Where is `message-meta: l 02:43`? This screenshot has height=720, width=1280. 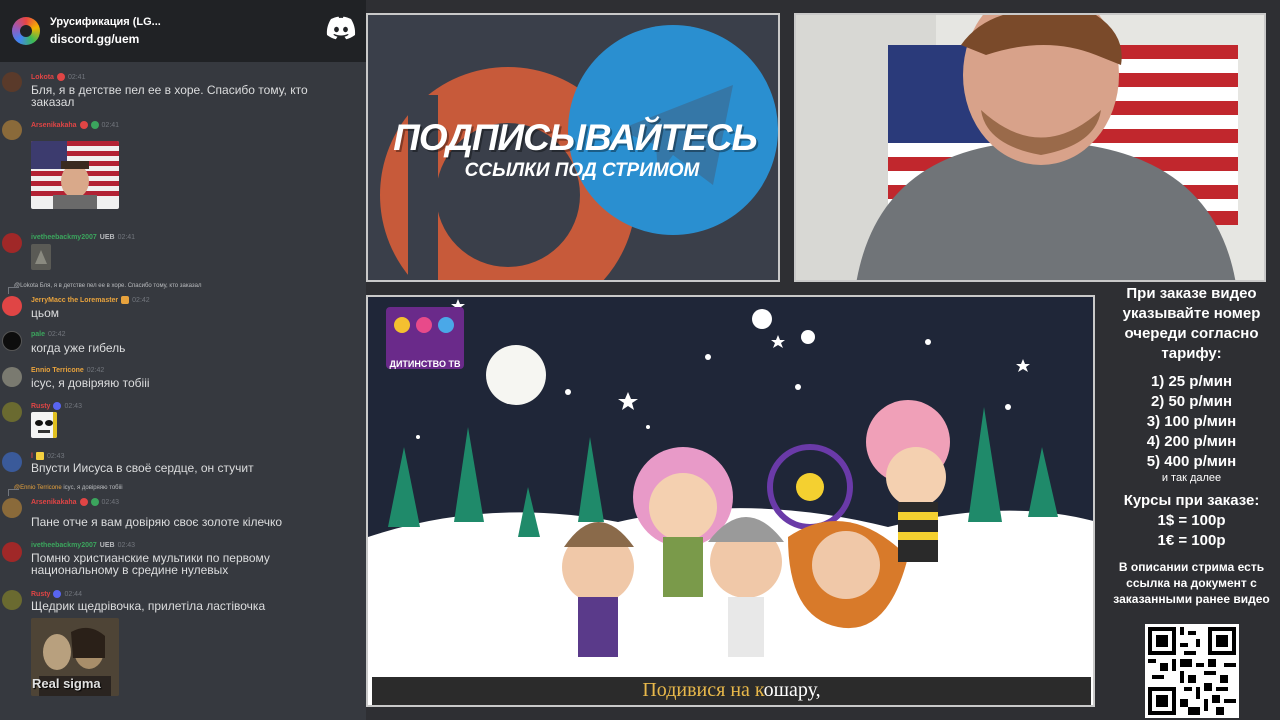 message-meta: l 02:43 is located at coordinates (47, 456).